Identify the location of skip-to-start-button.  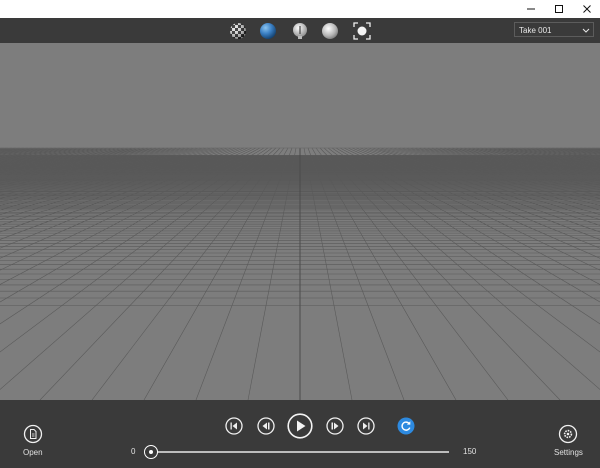
(234, 426).